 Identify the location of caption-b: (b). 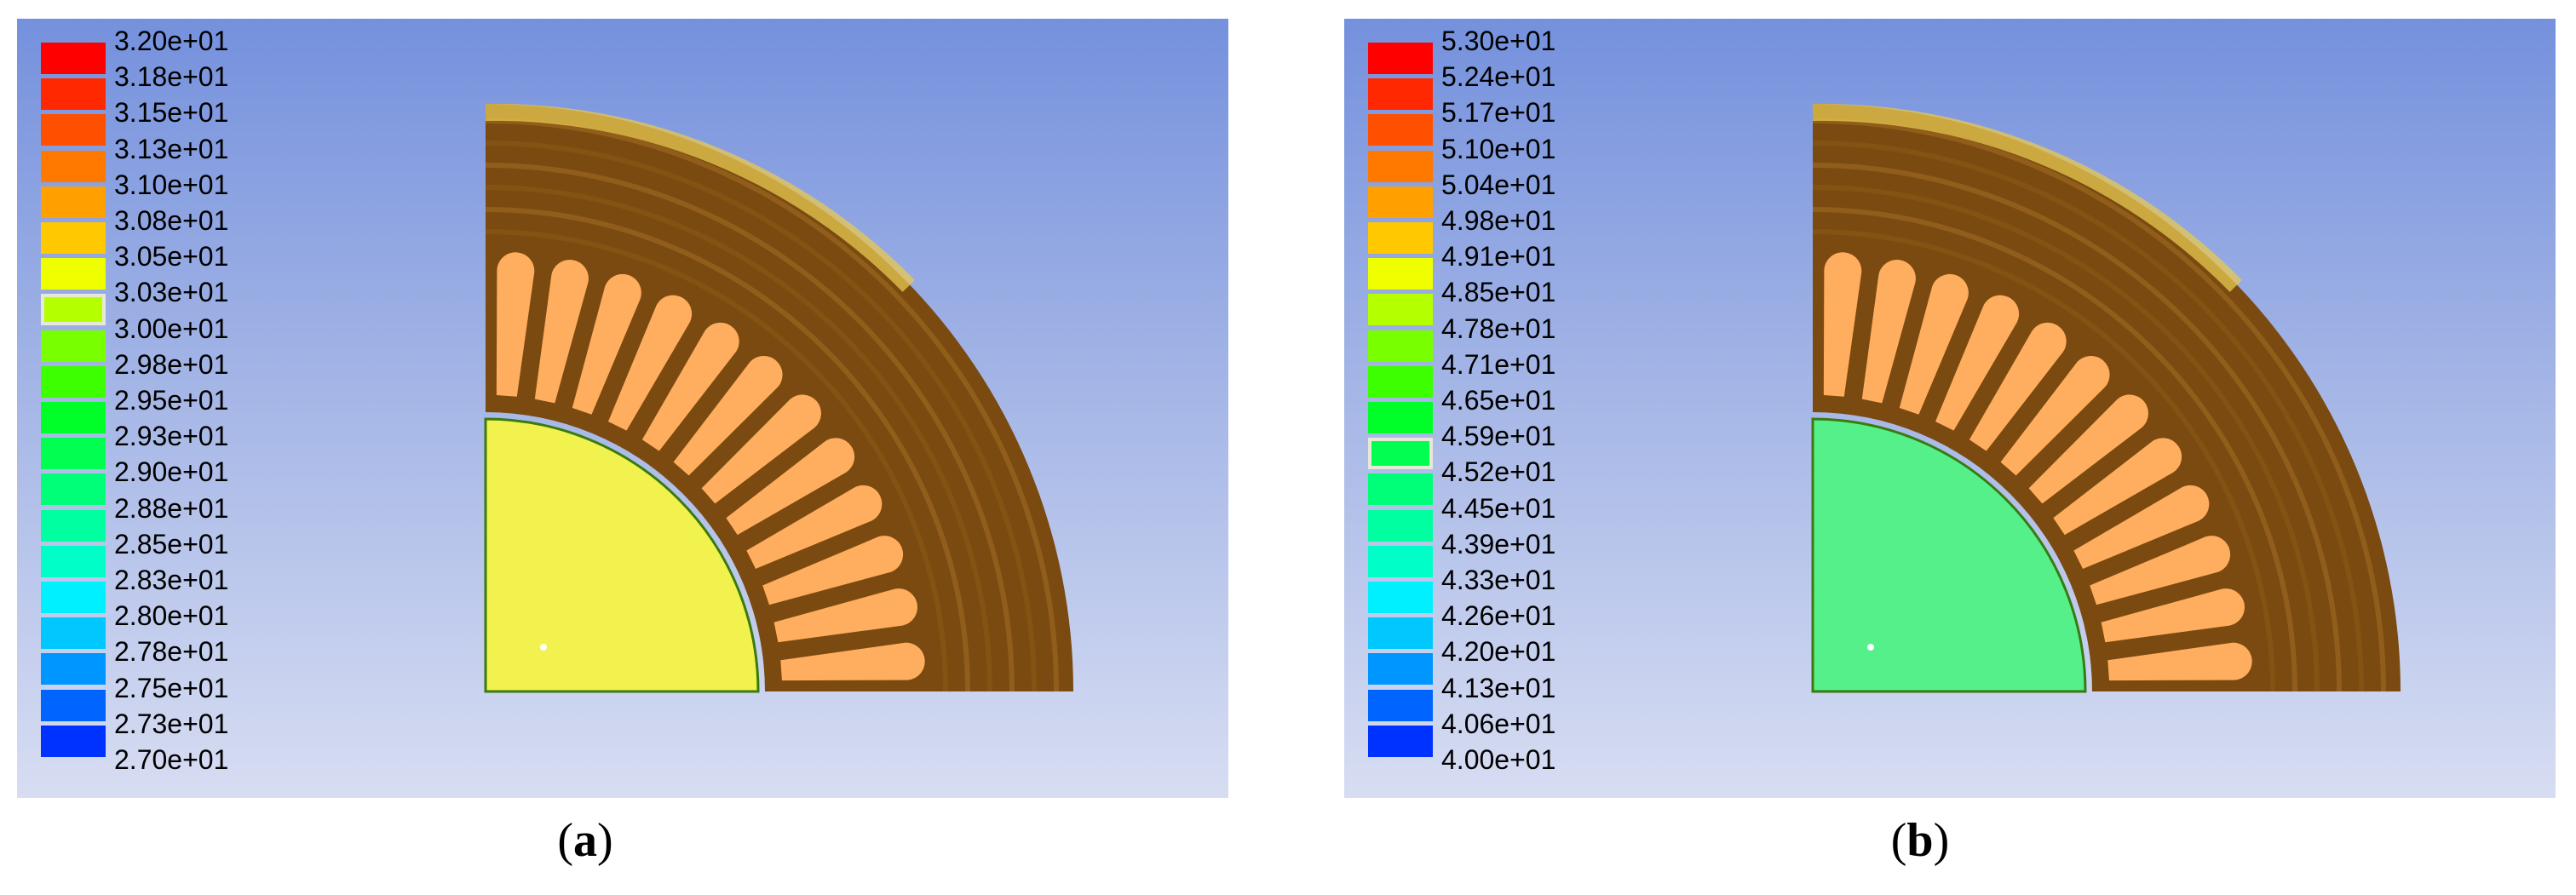
(1920, 840).